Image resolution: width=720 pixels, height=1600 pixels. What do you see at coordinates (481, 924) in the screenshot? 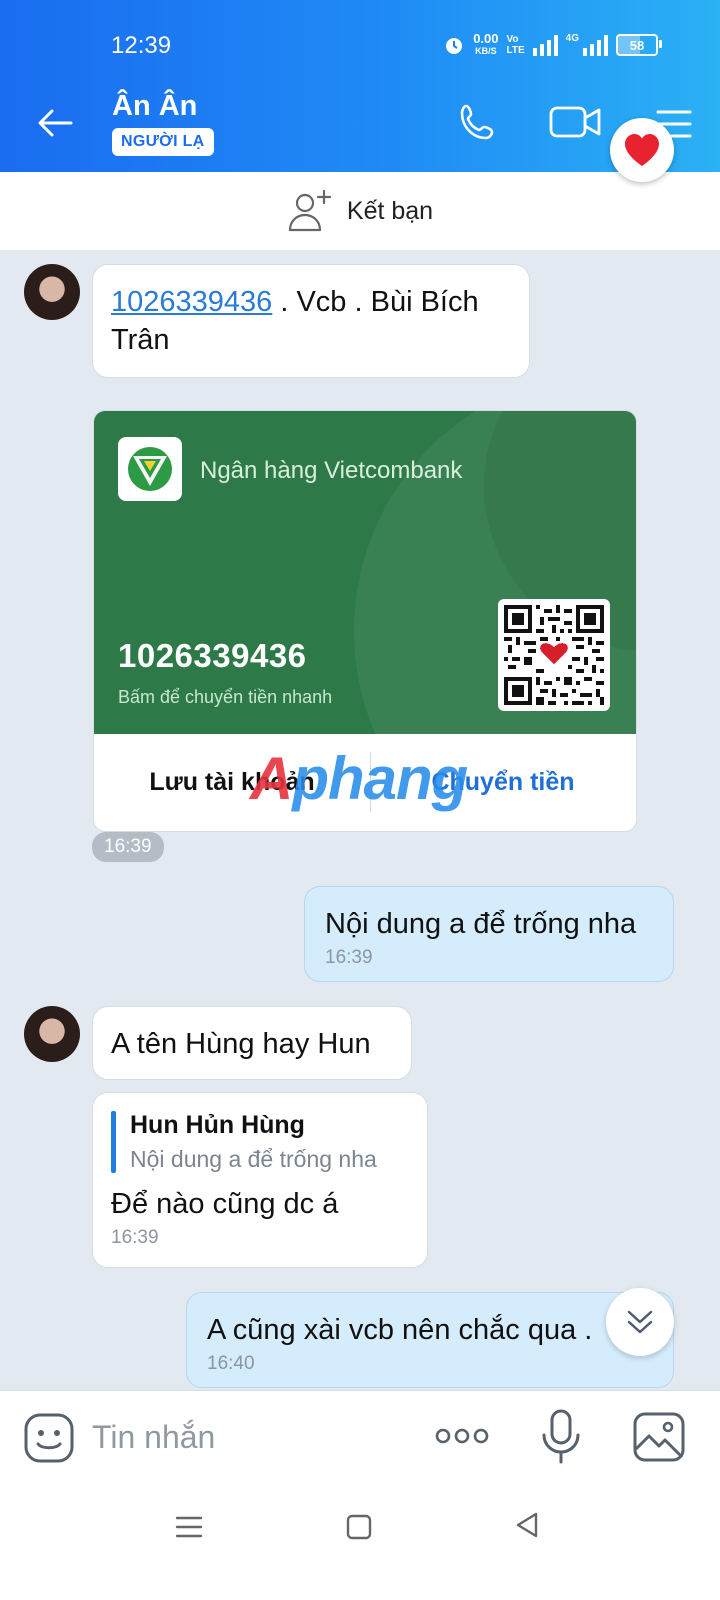
I see `message-text: Nội dung a để trống nha` at bounding box center [481, 924].